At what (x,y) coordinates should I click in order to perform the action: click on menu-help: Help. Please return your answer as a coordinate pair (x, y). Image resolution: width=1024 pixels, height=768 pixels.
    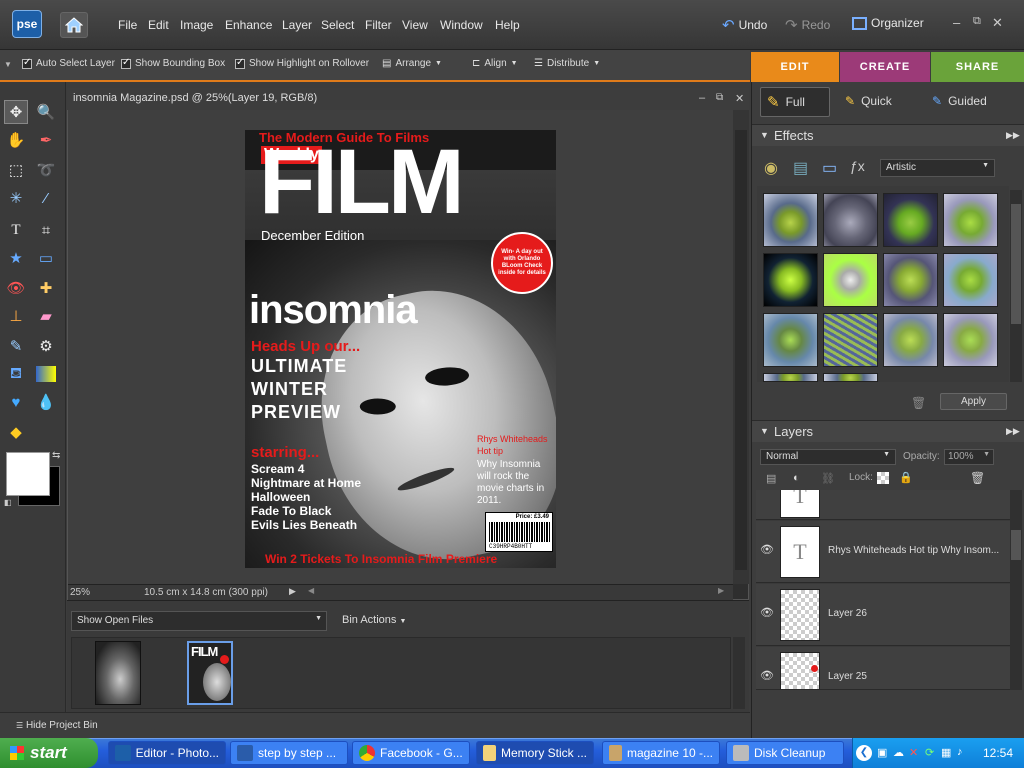
    Looking at the image, I should click on (507, 25).